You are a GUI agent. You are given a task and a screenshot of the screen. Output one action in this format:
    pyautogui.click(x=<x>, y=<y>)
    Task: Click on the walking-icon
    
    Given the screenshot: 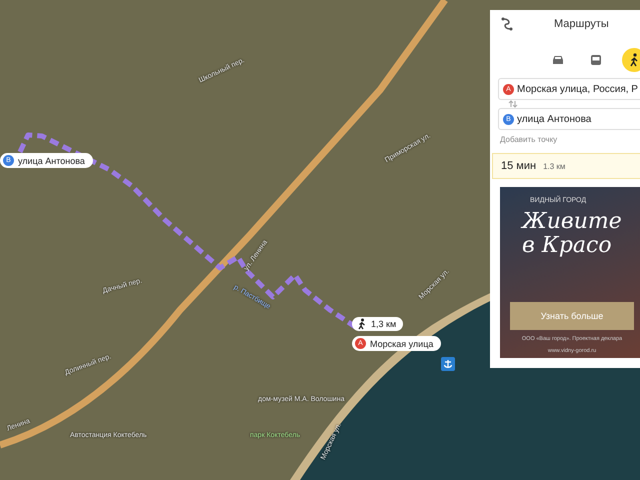 What is the action you would take?
    pyautogui.click(x=634, y=60)
    